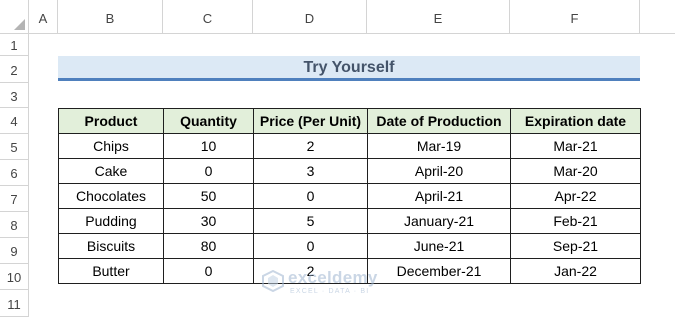 This screenshot has height=319, width=675. What do you see at coordinates (14, 199) in the screenshot?
I see `row-header-7: 7` at bounding box center [14, 199].